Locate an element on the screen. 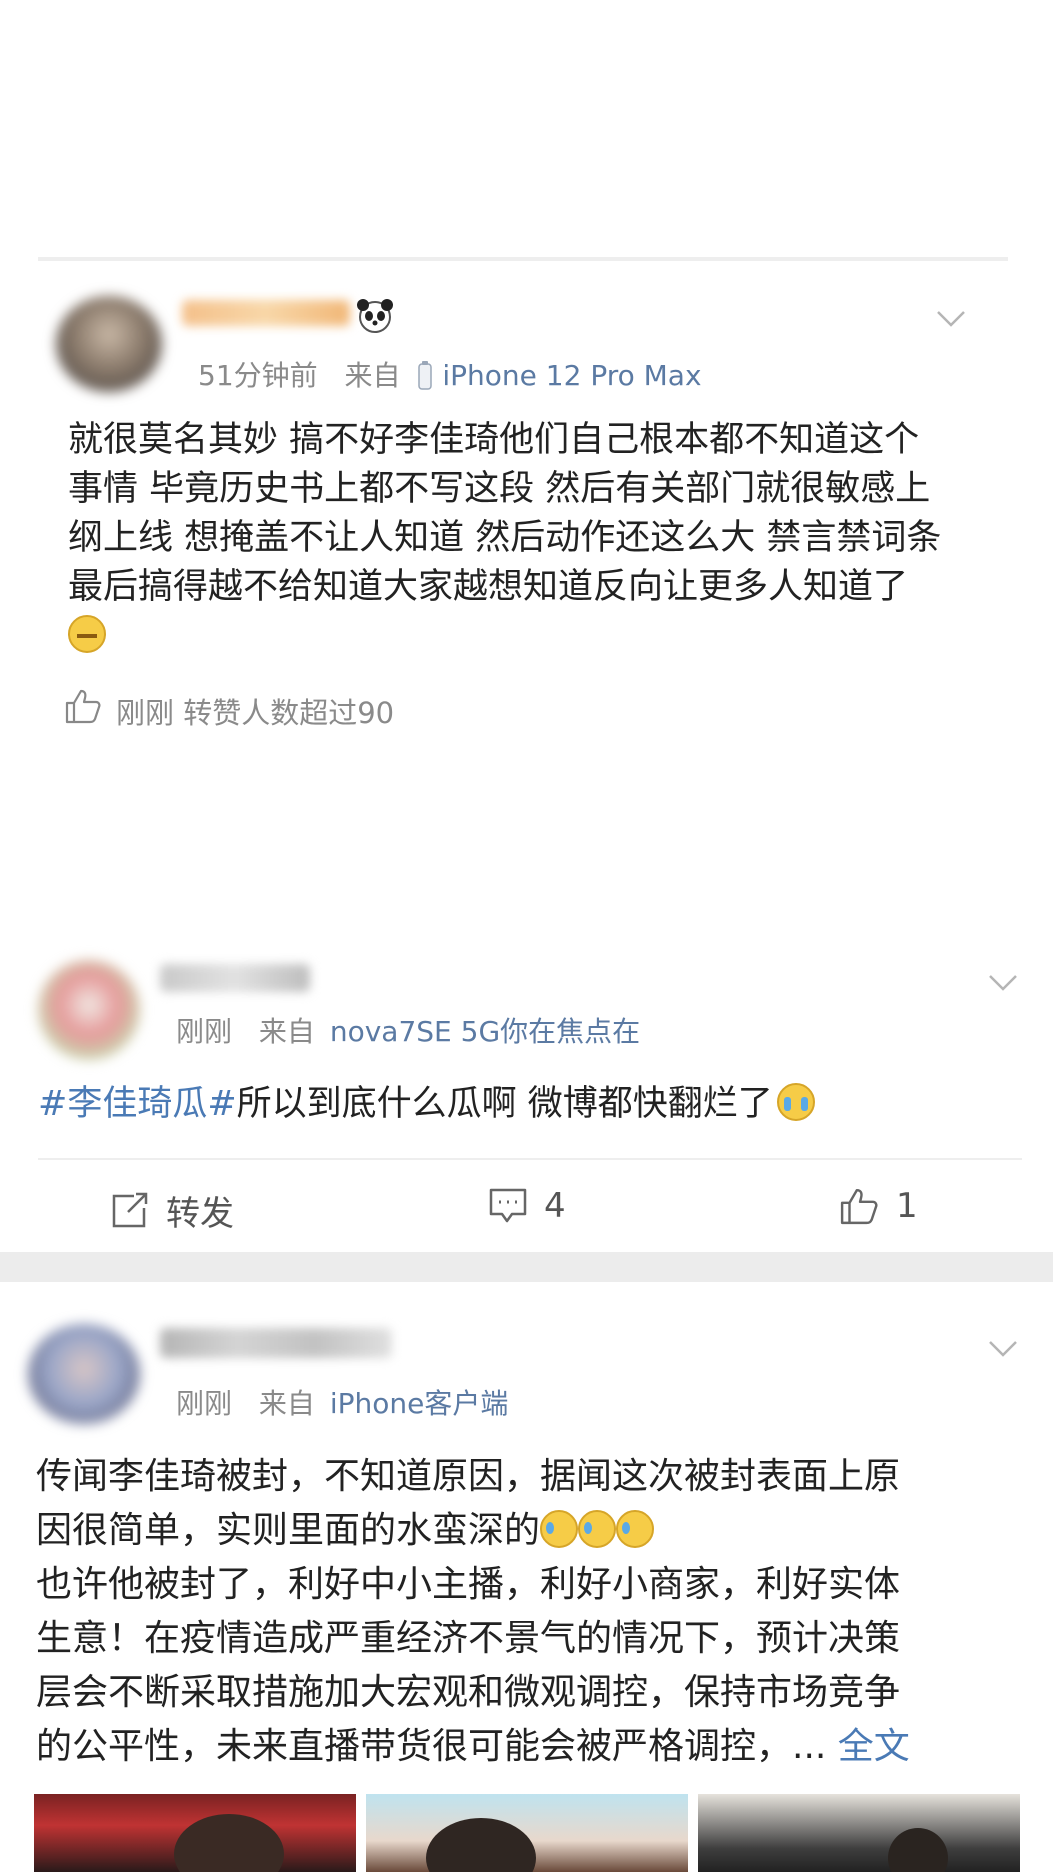 The image size is (1053, 1872). post-meta: 刚刚 来自 iPhone客户端 is located at coordinates (342, 1402).